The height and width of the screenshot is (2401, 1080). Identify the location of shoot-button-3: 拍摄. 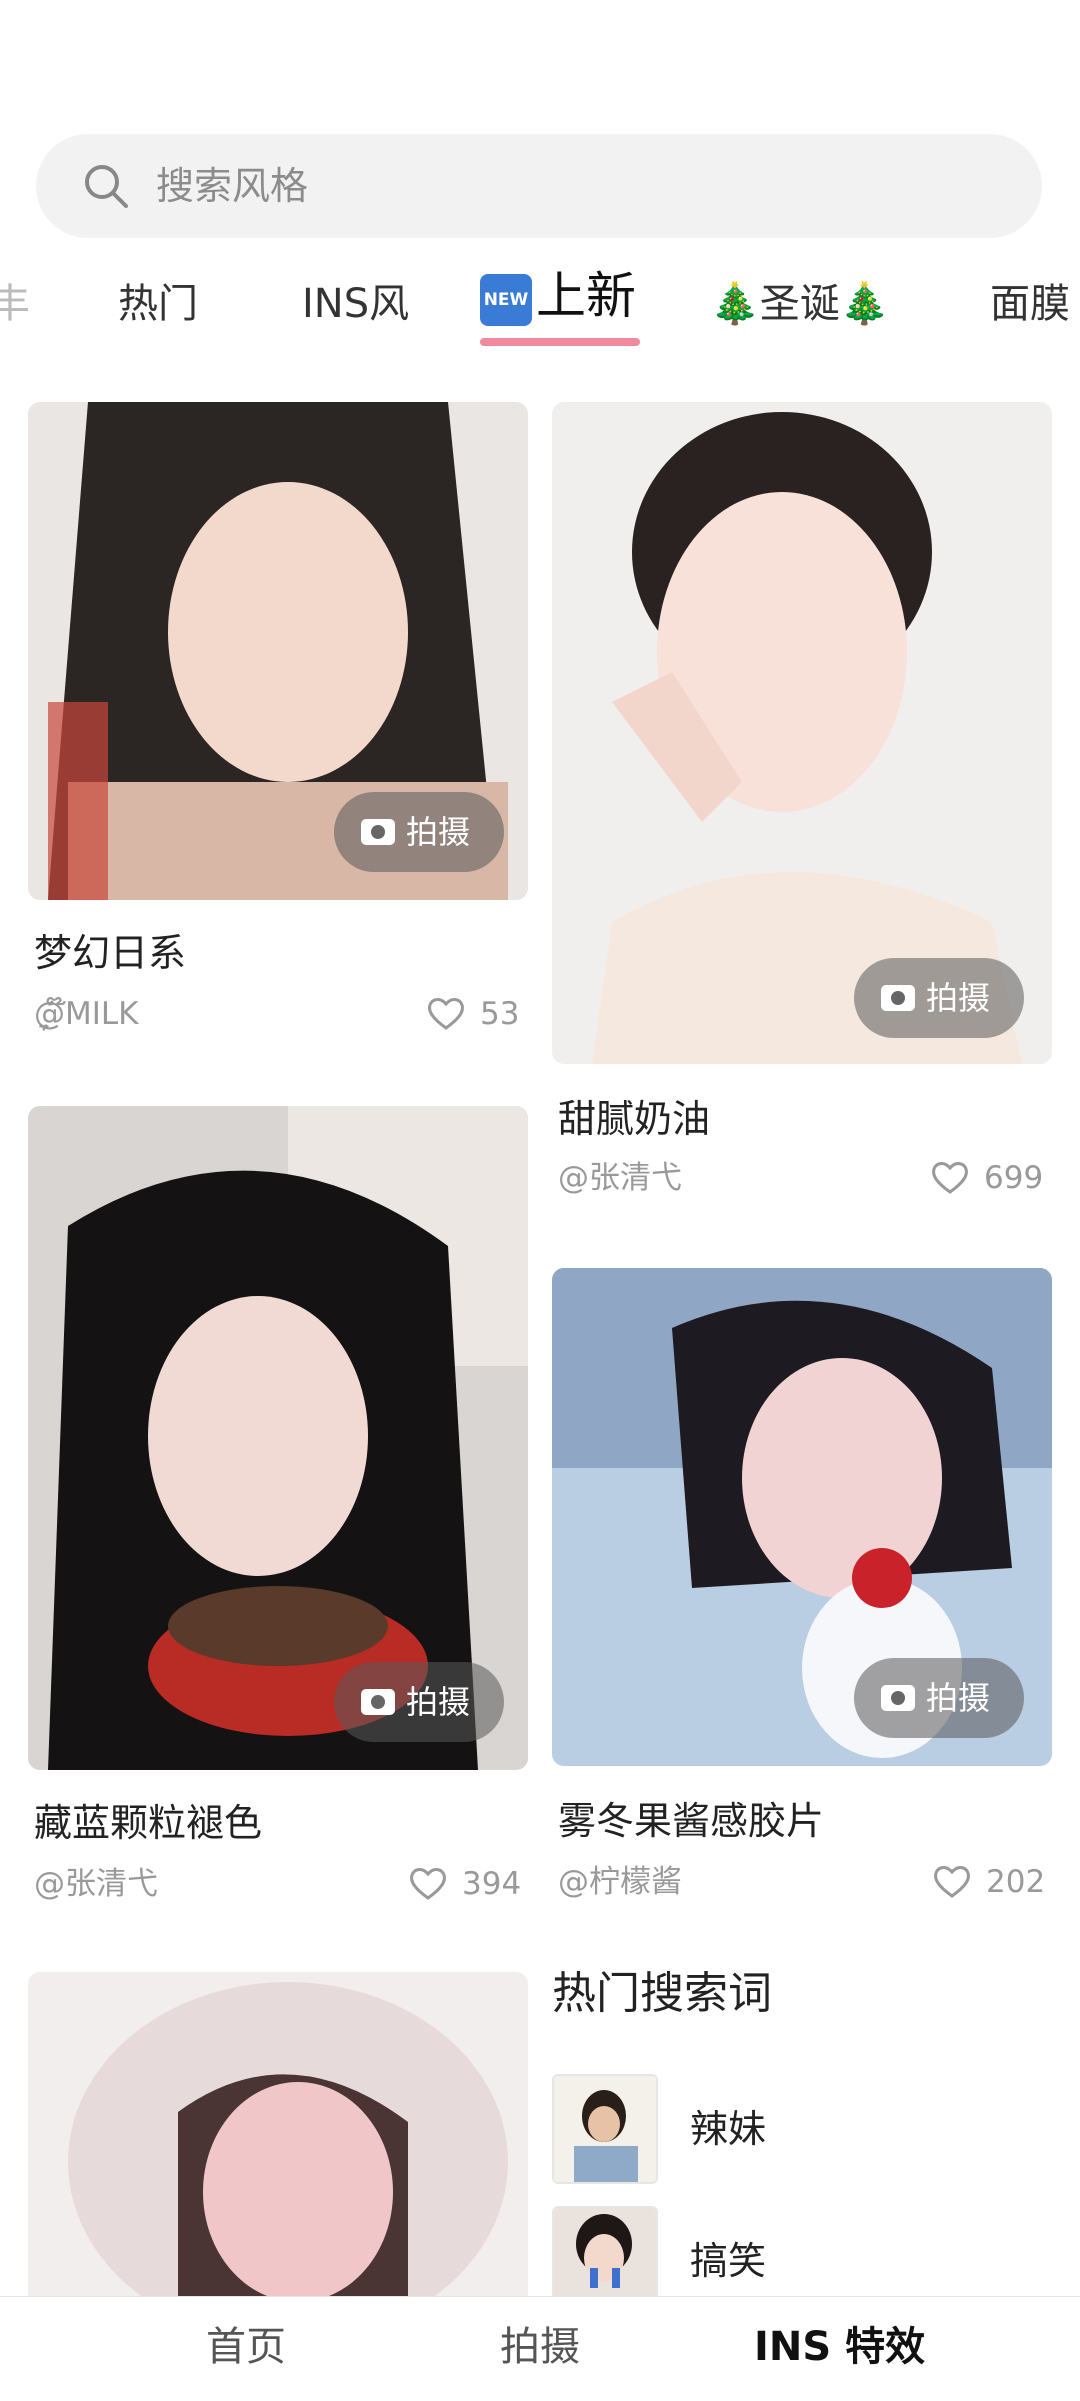
(419, 1702).